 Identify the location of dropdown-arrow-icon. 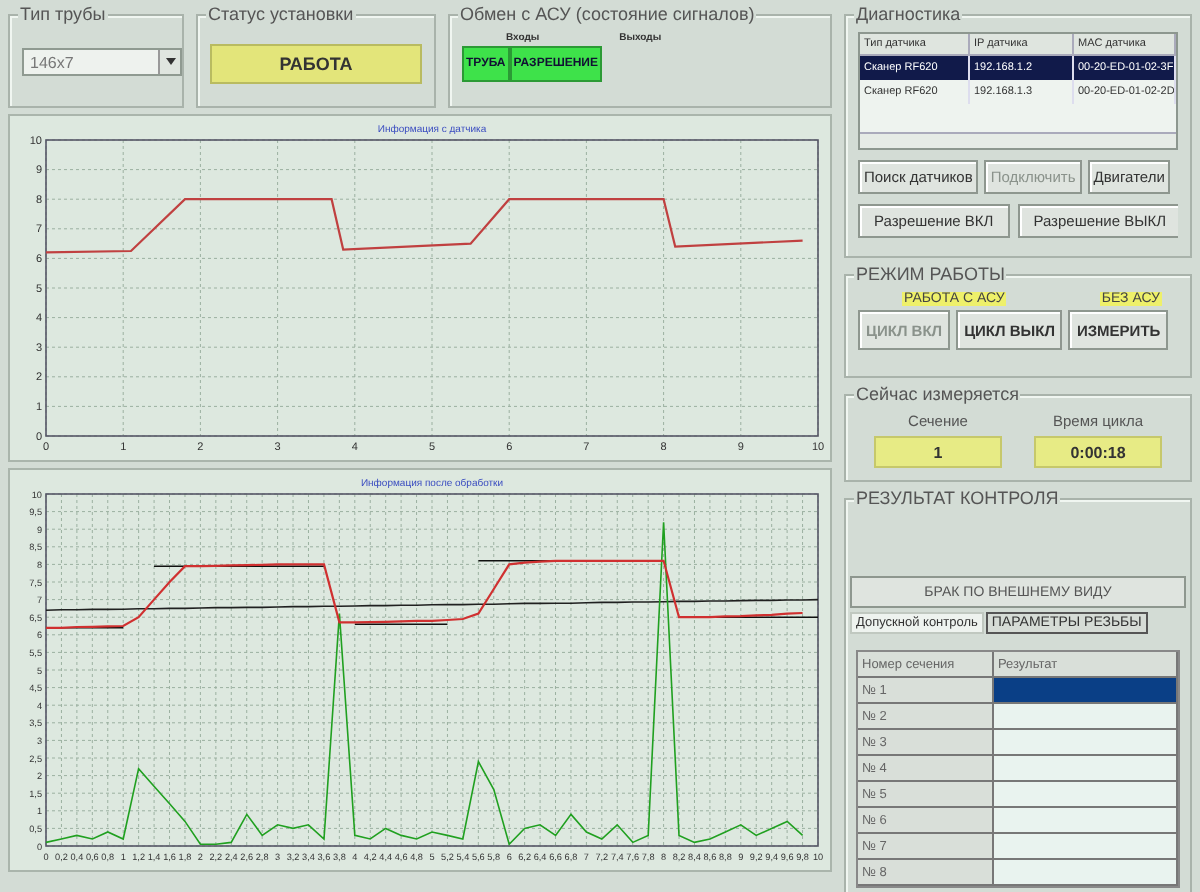
(170, 62).